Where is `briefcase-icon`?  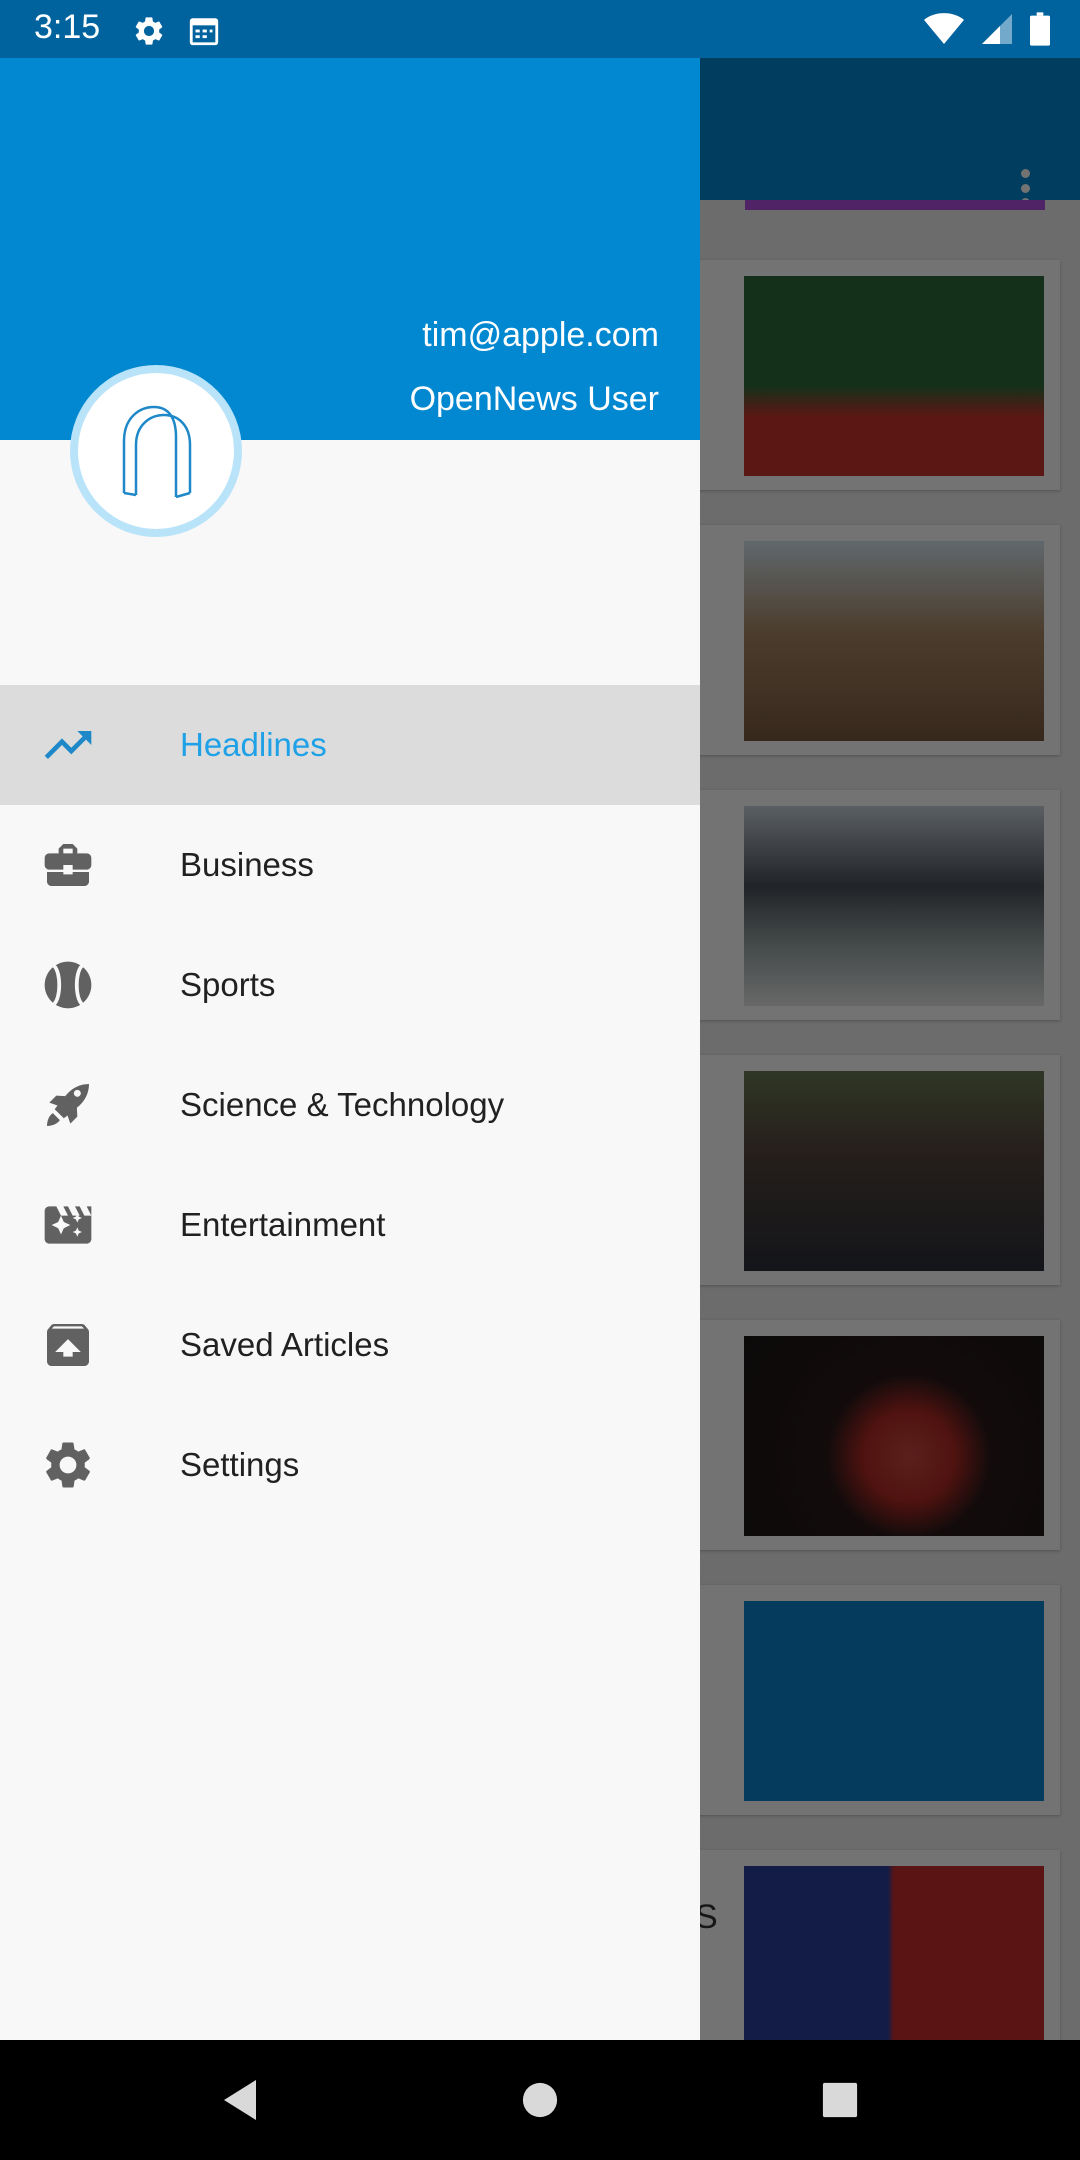
briefcase-icon is located at coordinates (68, 865).